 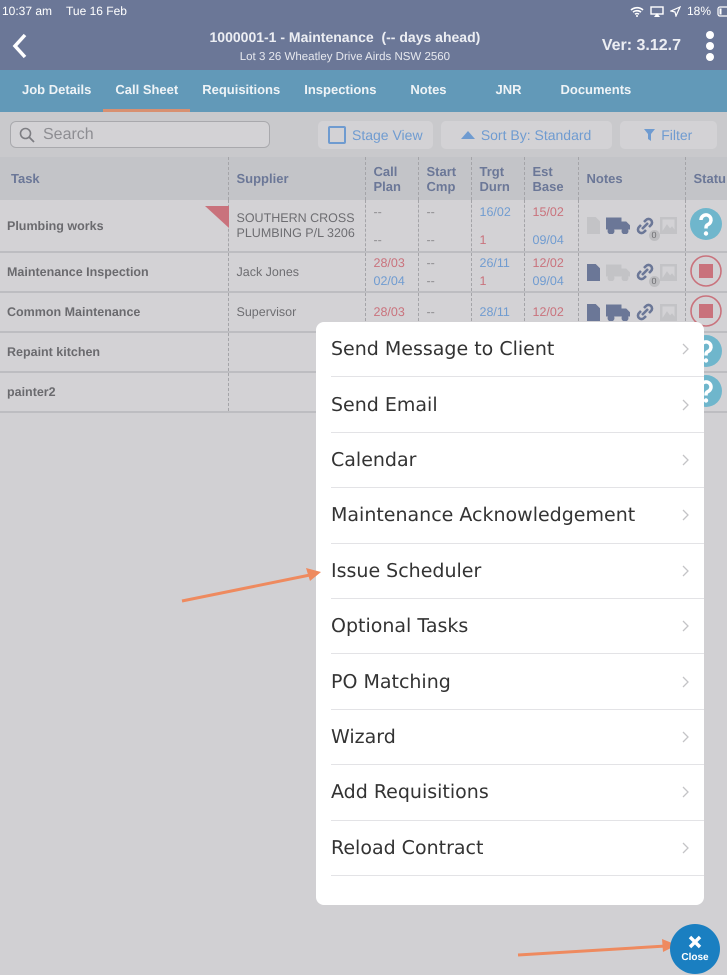 I want to click on close-icon, so click(x=695, y=942).